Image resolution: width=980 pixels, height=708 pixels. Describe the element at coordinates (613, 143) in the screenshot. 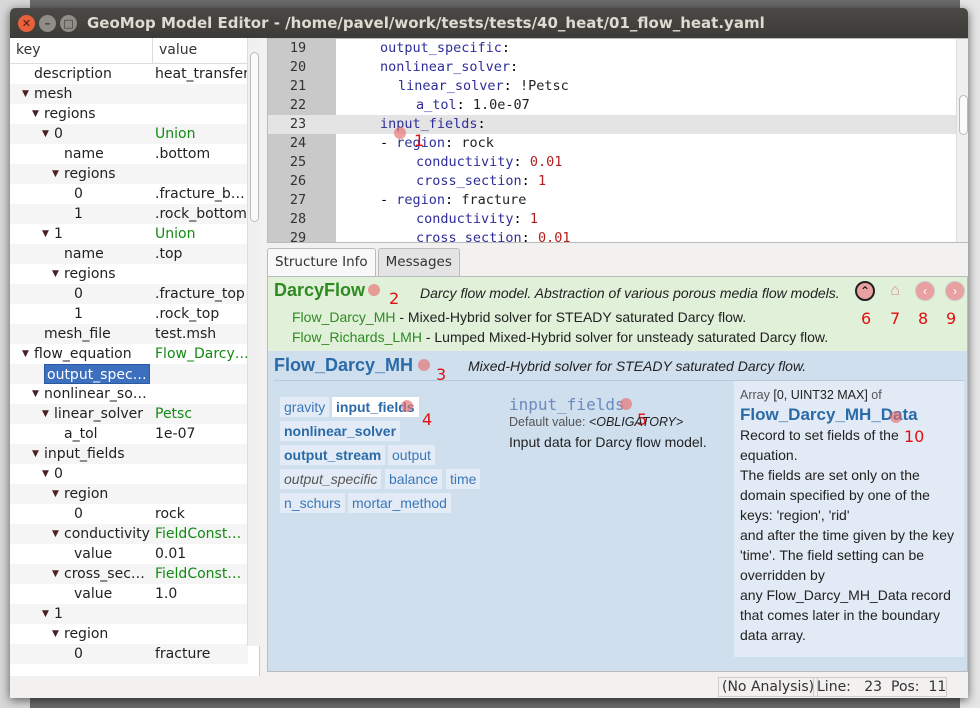

I see `code-line: 24 - region: rock` at that location.